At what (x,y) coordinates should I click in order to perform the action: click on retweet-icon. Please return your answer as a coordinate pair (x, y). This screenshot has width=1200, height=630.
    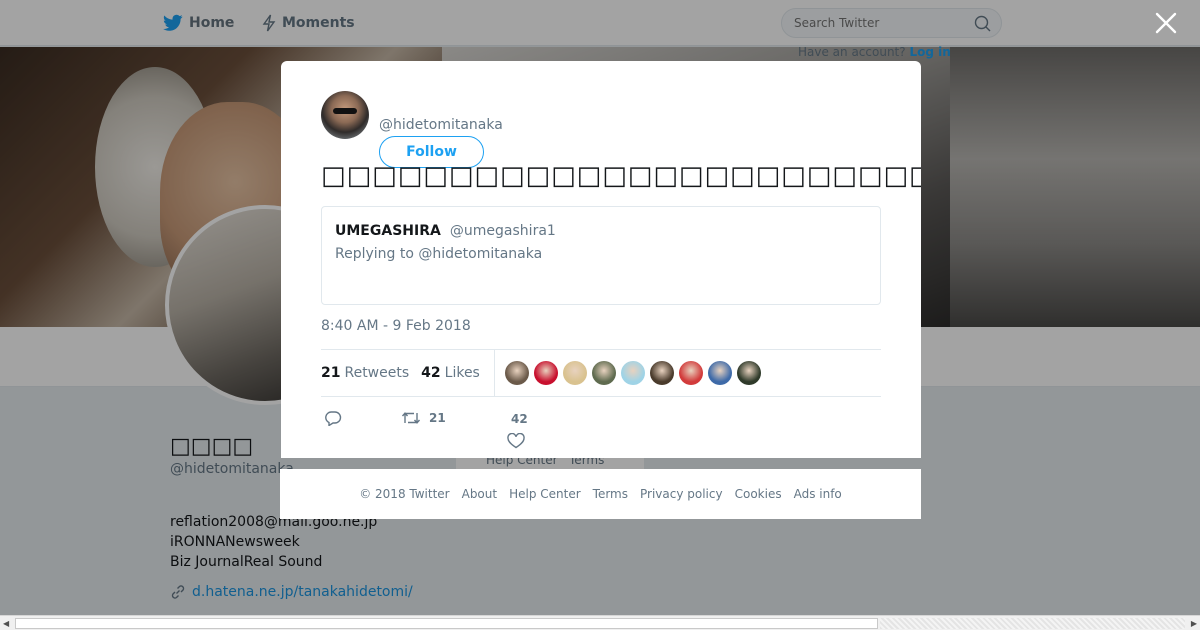
    Looking at the image, I should click on (411, 418).